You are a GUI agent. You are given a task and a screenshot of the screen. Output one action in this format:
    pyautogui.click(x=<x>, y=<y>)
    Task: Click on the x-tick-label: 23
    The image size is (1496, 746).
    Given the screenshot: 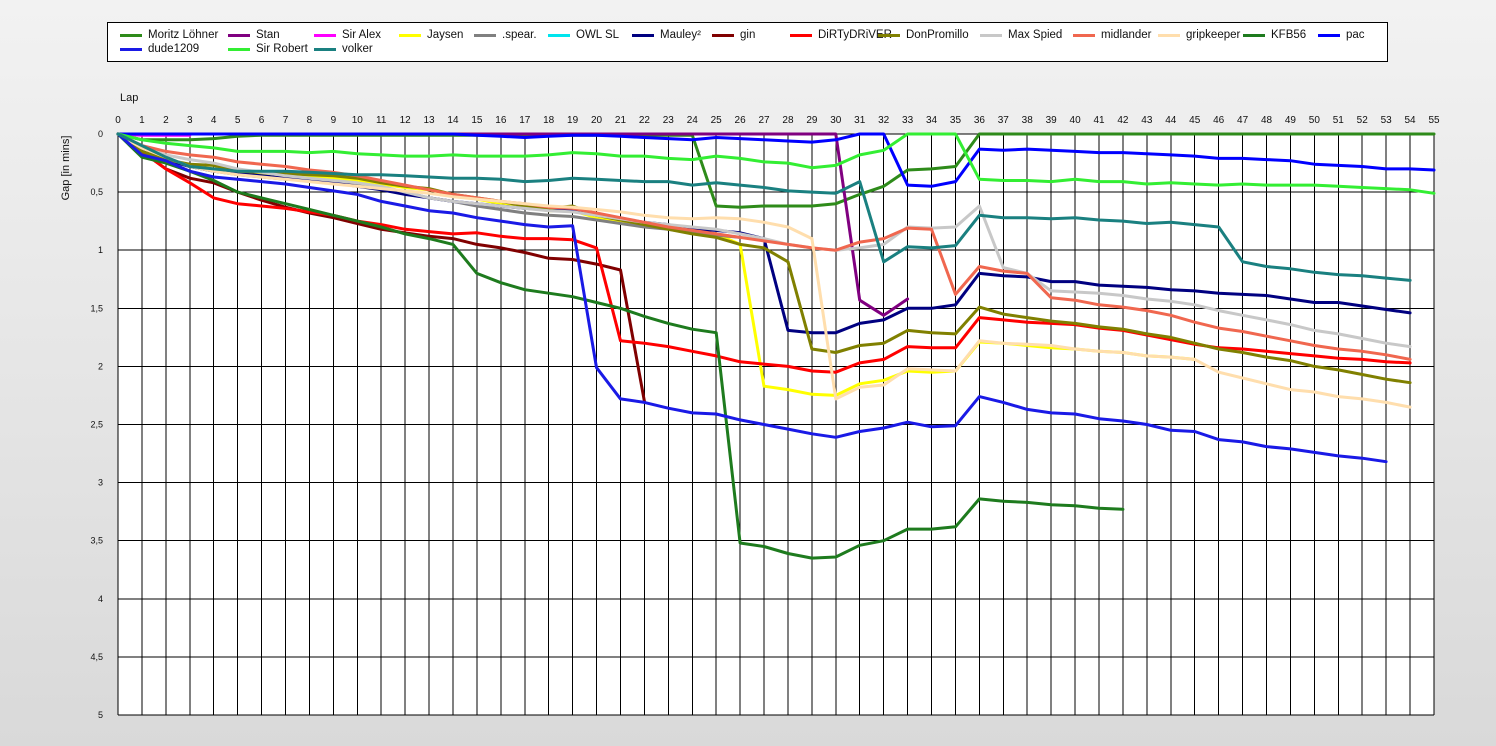 What is the action you would take?
    pyautogui.click(x=669, y=120)
    